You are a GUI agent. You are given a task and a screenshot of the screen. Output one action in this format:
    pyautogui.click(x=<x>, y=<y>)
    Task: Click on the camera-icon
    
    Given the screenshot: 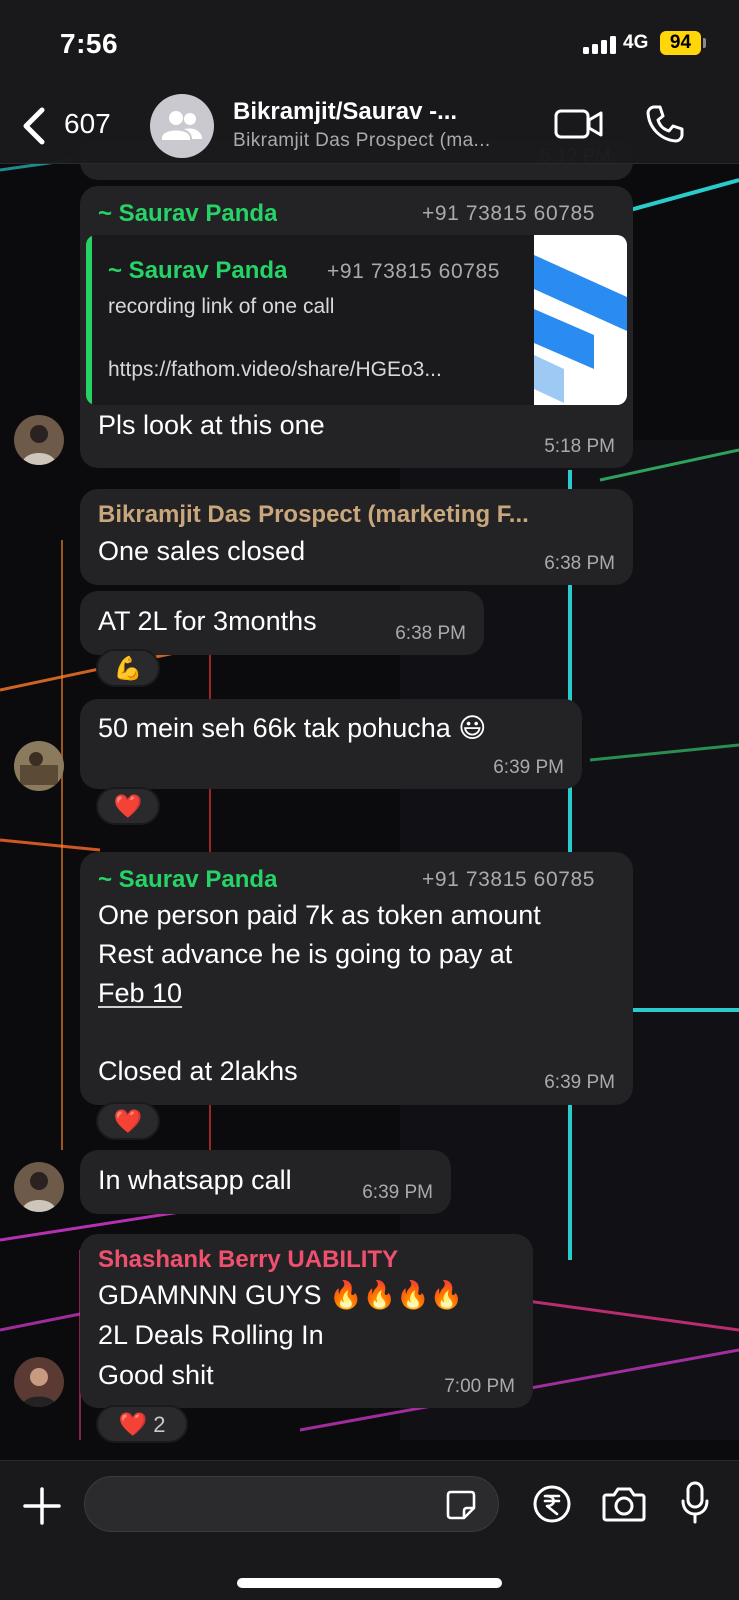 What is the action you would take?
    pyautogui.click(x=624, y=1504)
    